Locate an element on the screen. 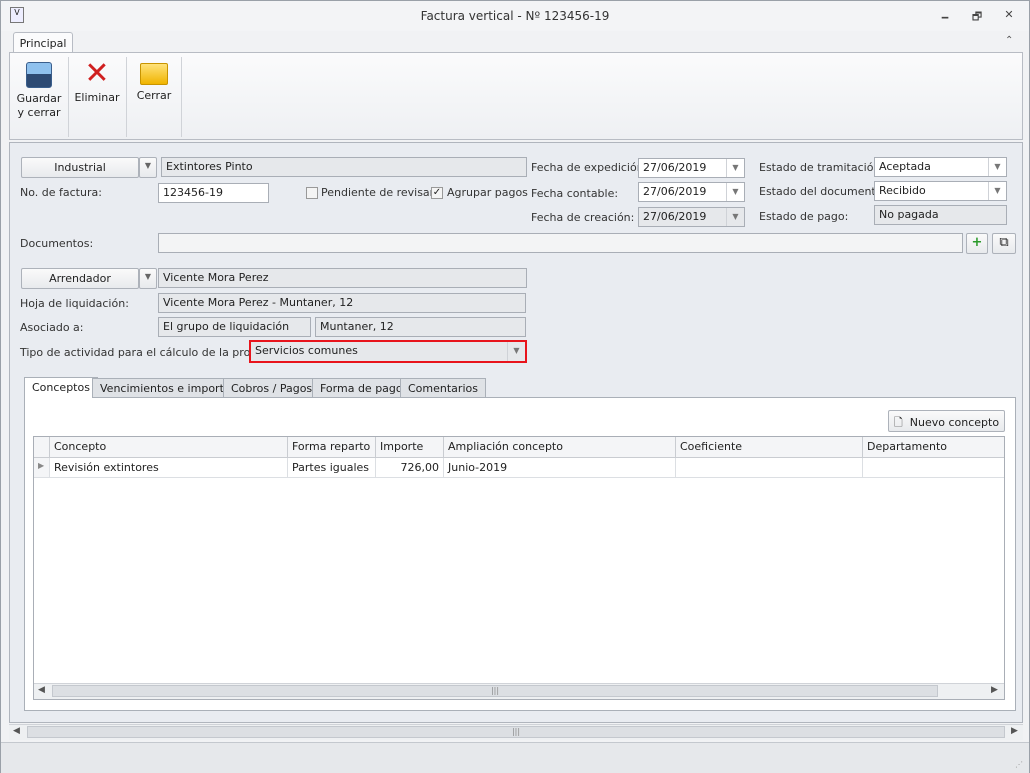 Image resolution: width=1030 pixels, height=773 pixels. column-header-coeficiente: Coeficiente is located at coordinates (769, 447).